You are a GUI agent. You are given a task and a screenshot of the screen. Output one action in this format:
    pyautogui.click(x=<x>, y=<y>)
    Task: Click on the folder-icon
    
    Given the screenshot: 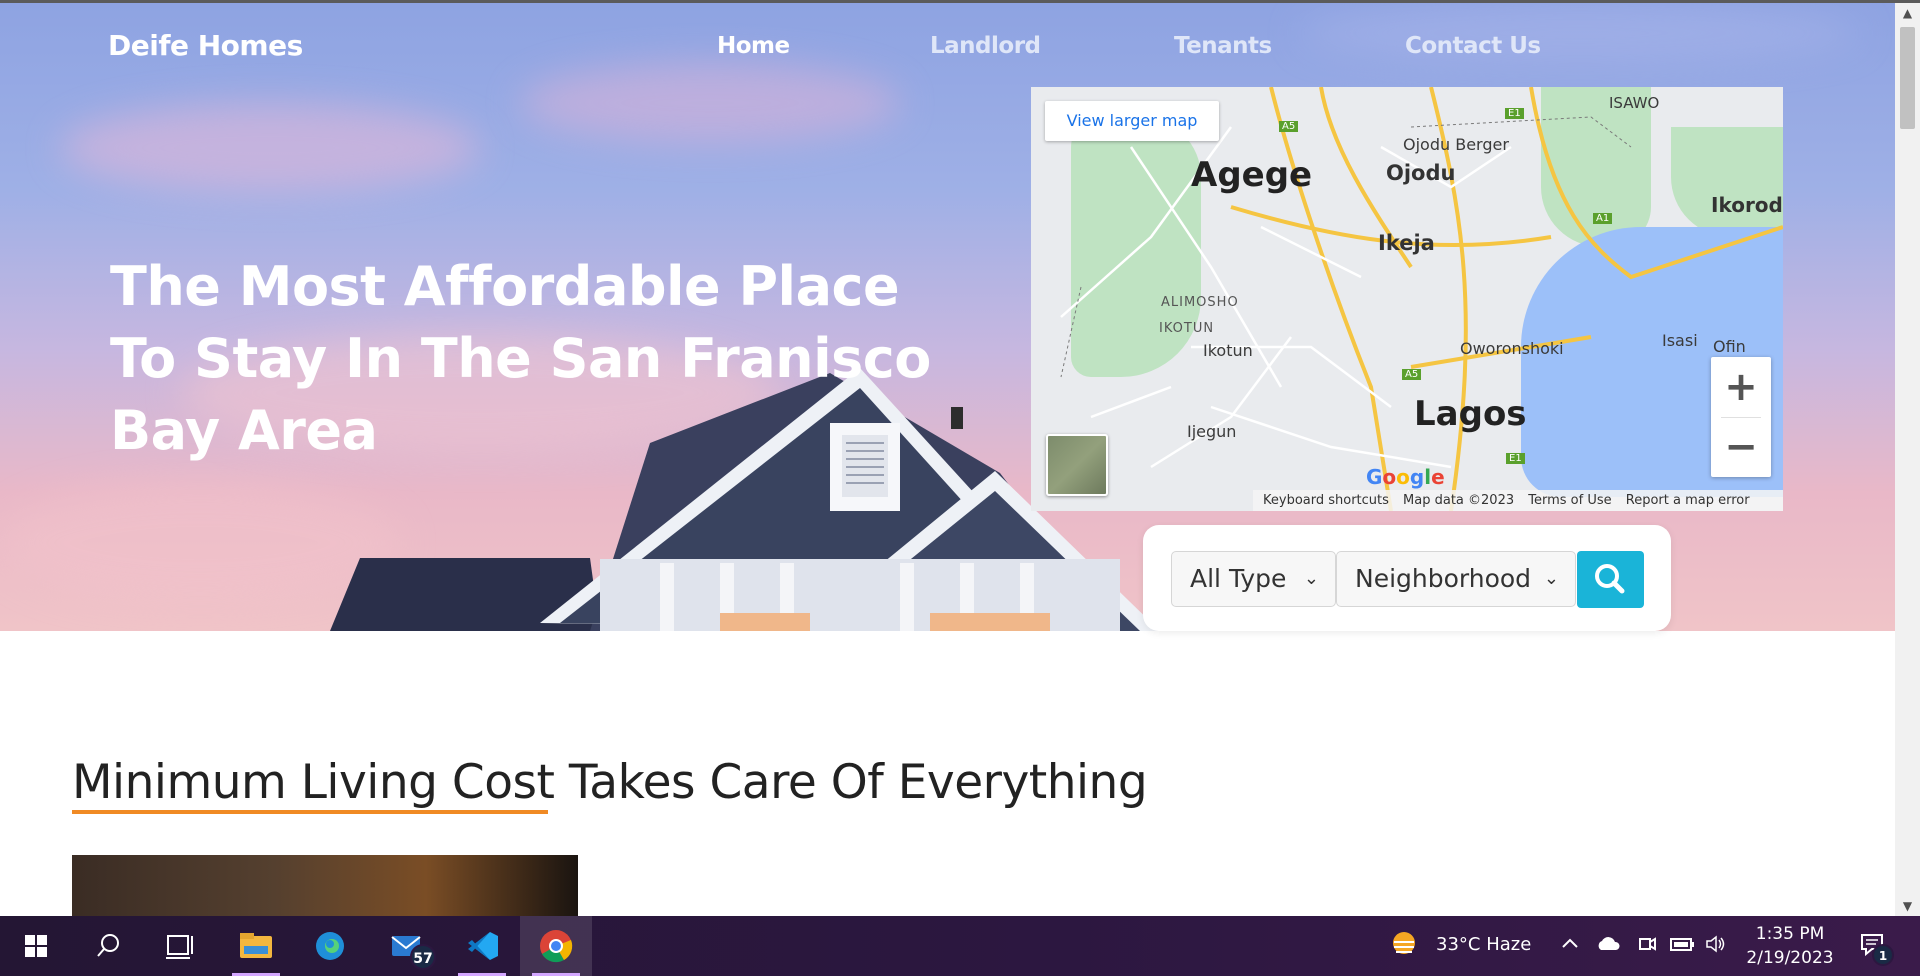 What is the action you would take?
    pyautogui.click(x=256, y=945)
    